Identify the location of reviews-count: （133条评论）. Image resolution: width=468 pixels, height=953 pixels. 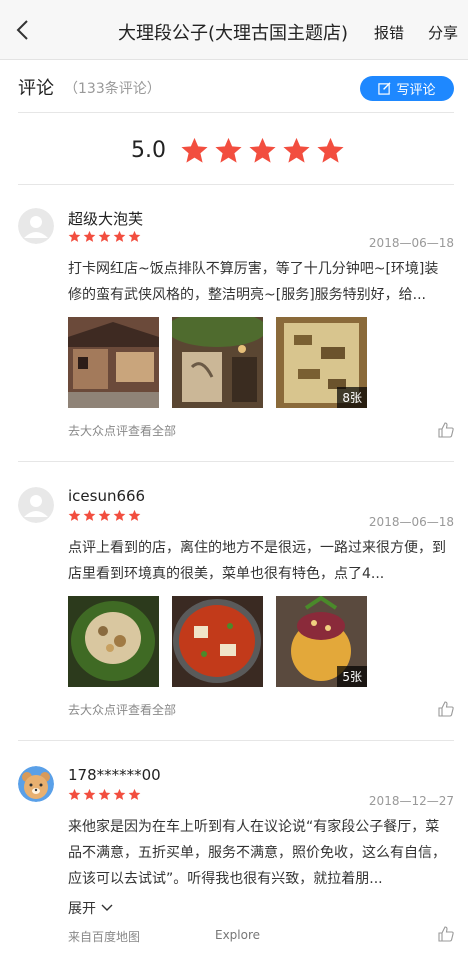
(112, 89).